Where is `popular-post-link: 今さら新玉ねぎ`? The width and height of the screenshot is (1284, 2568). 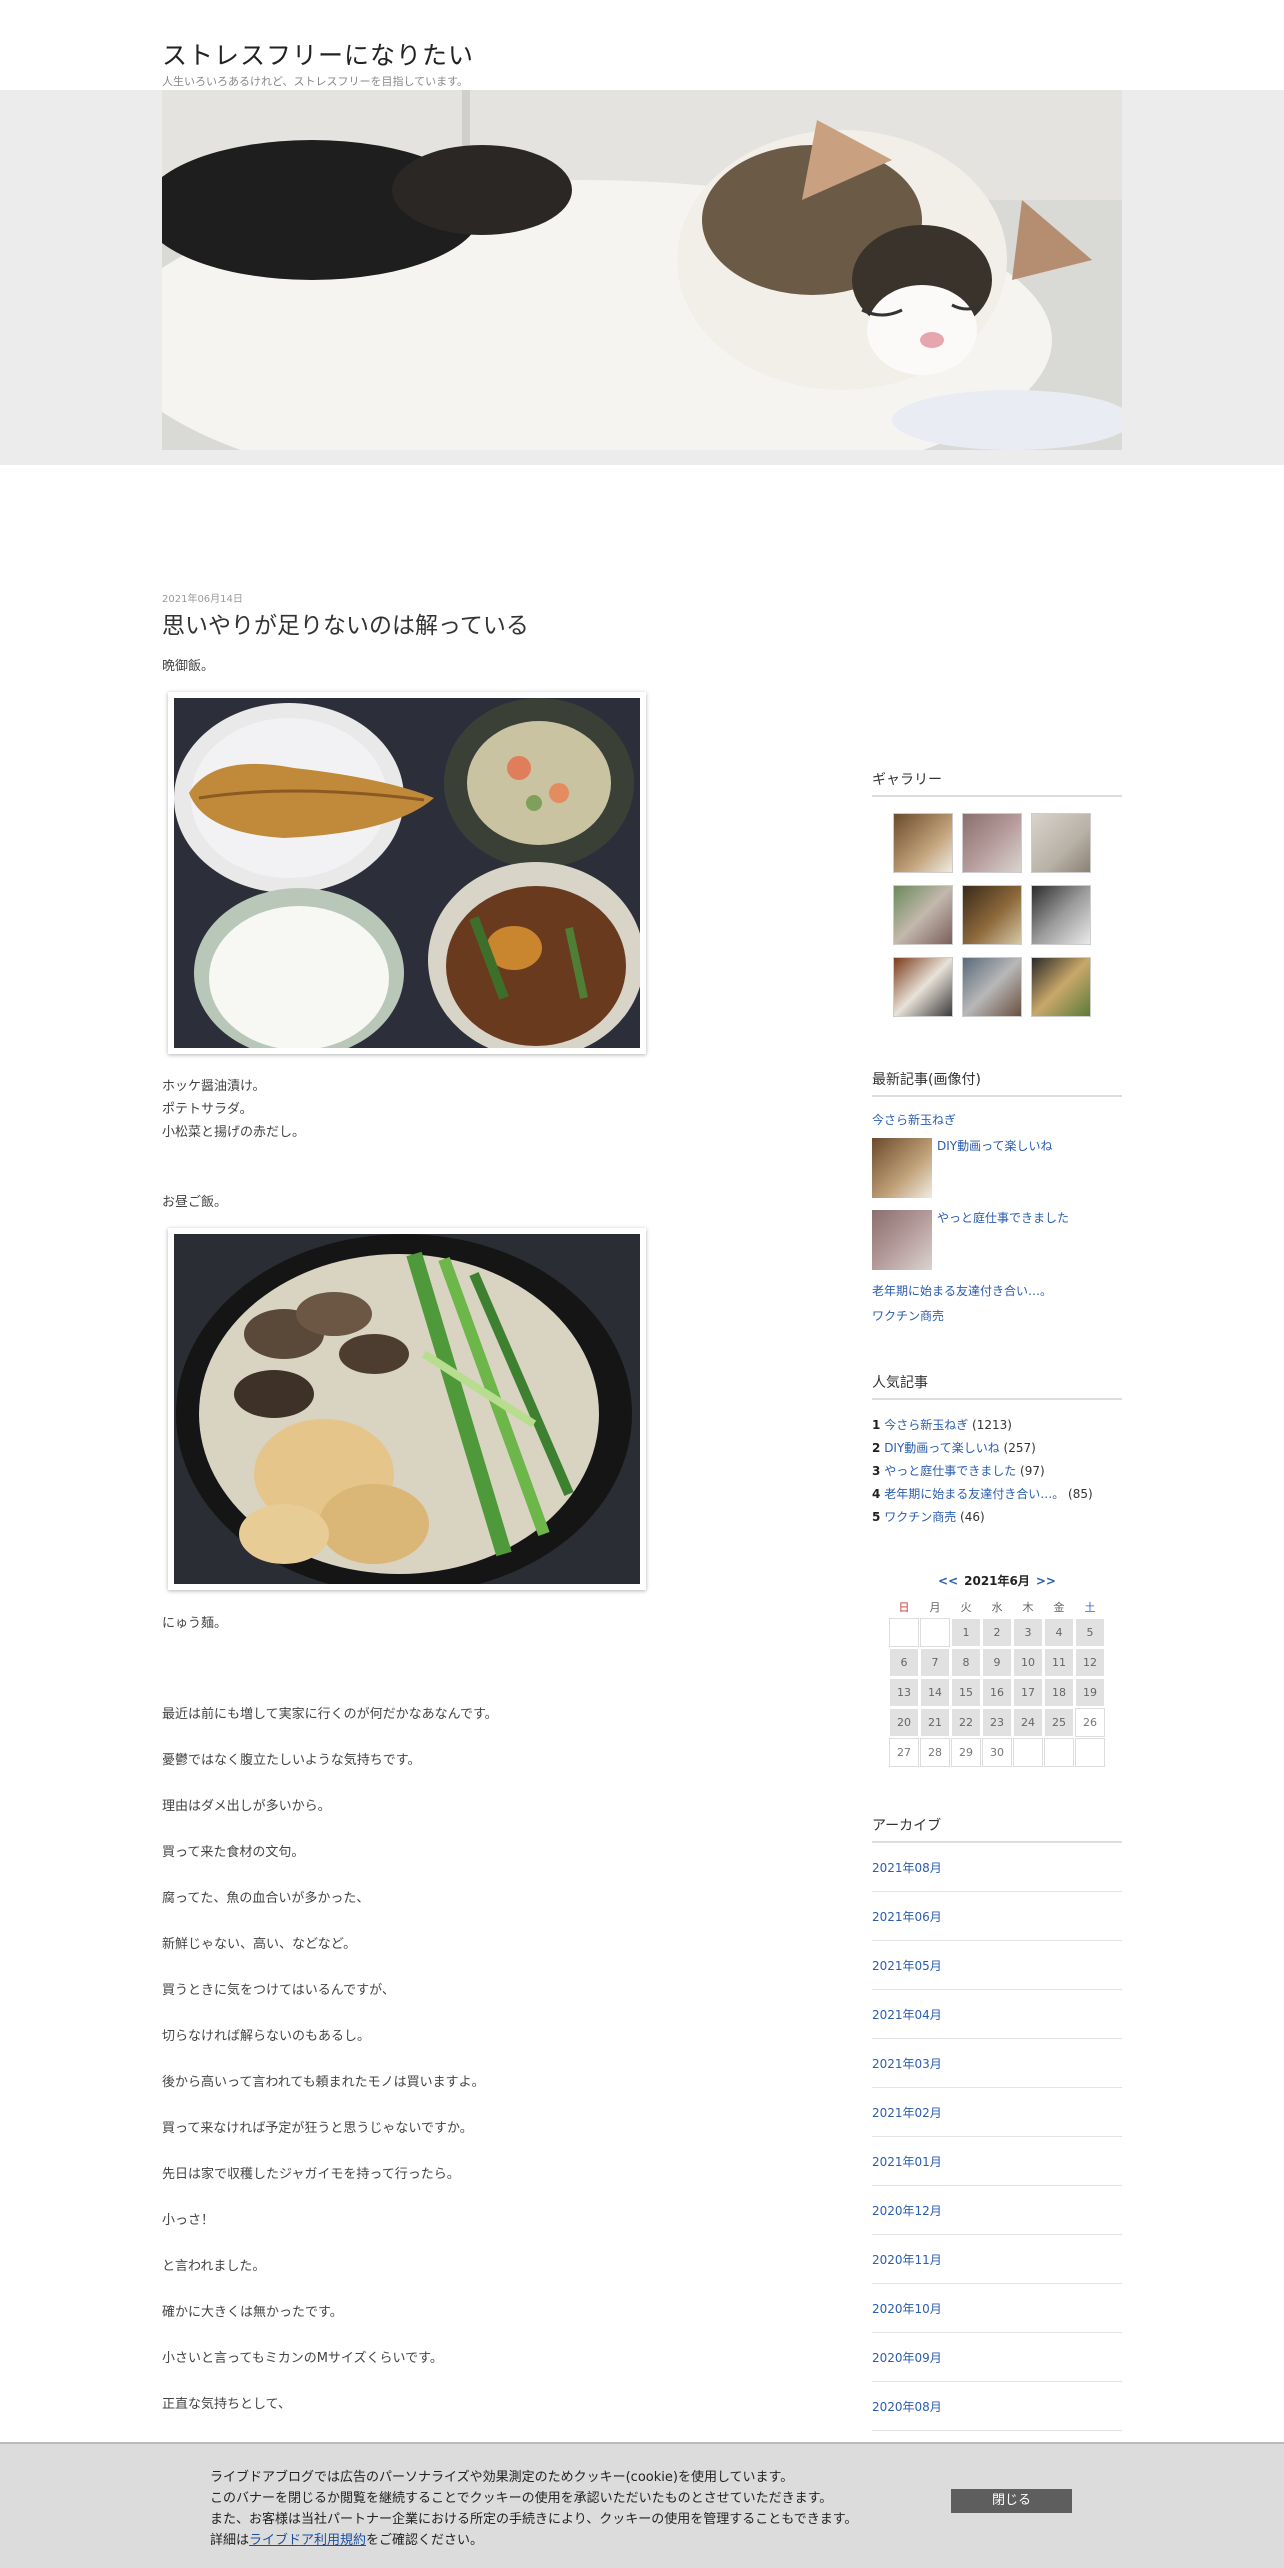
popular-post-link: 今さら新玉ねぎ is located at coordinates (926, 1425).